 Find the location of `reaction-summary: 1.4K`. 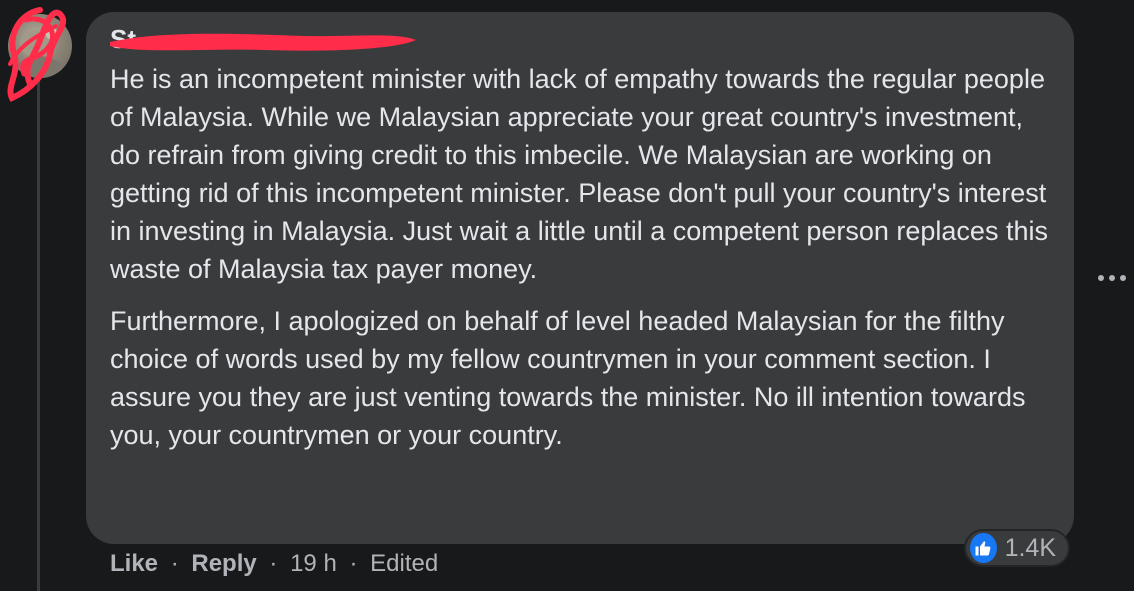

reaction-summary: 1.4K is located at coordinates (1017, 548).